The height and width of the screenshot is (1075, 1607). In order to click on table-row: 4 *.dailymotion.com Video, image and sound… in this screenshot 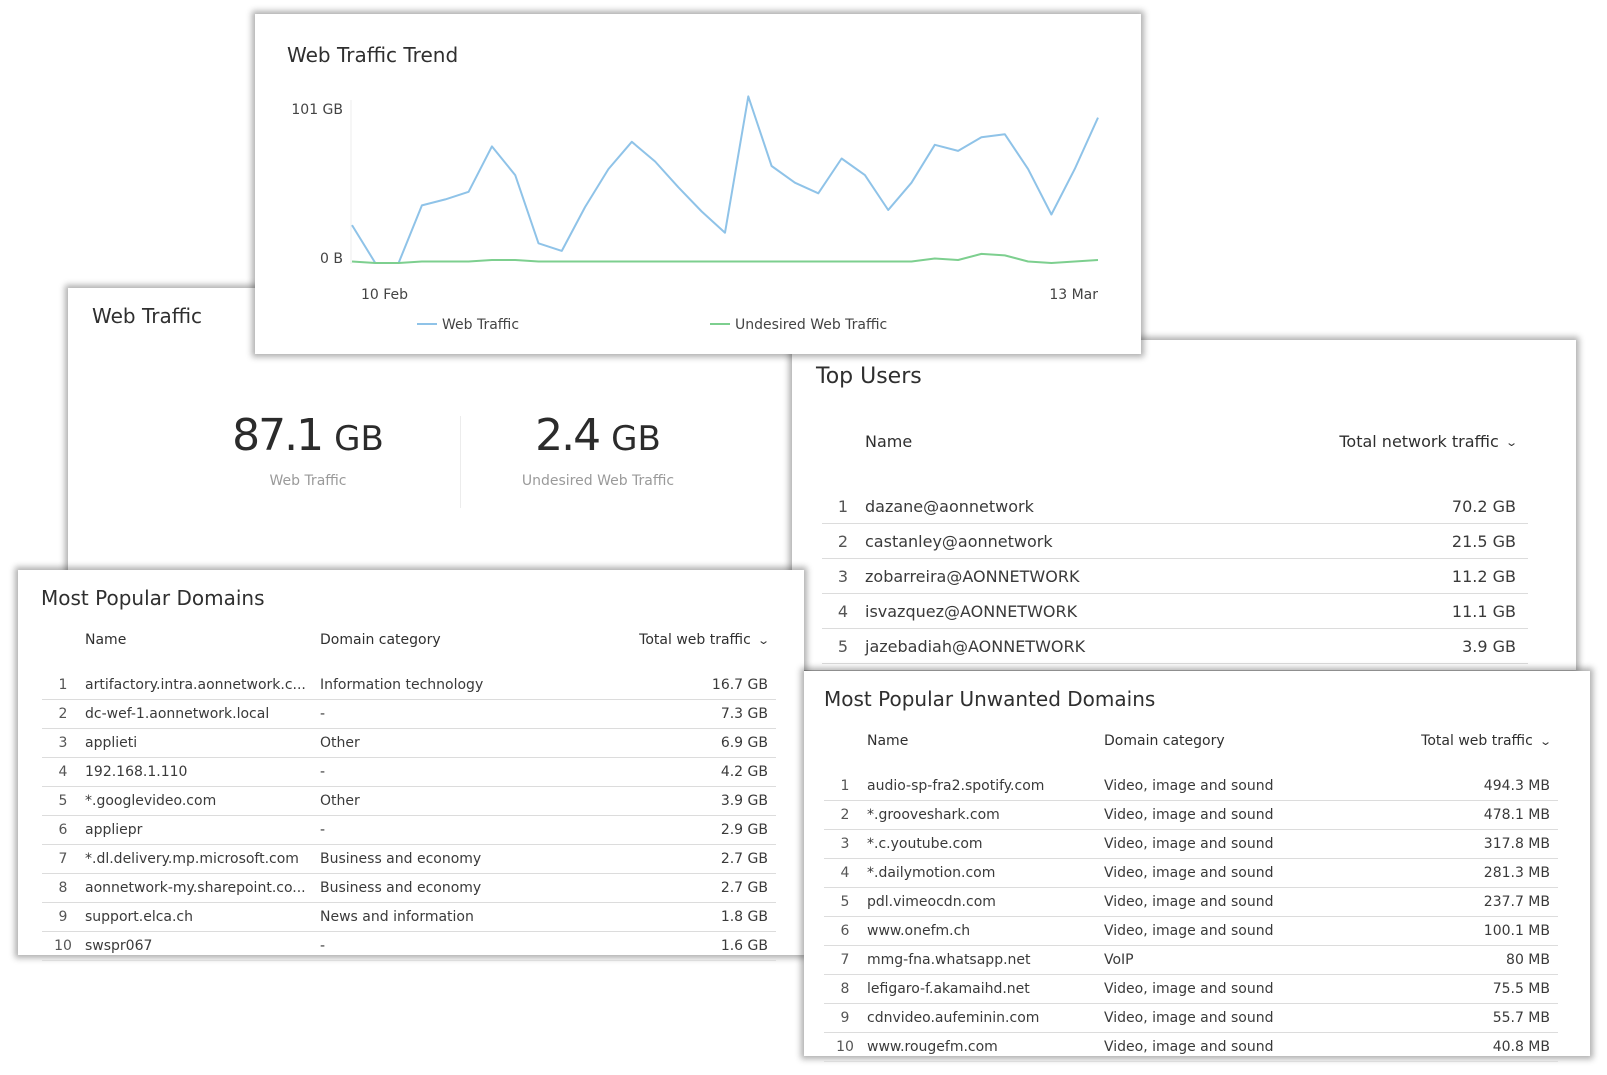, I will do `click(1191, 873)`.